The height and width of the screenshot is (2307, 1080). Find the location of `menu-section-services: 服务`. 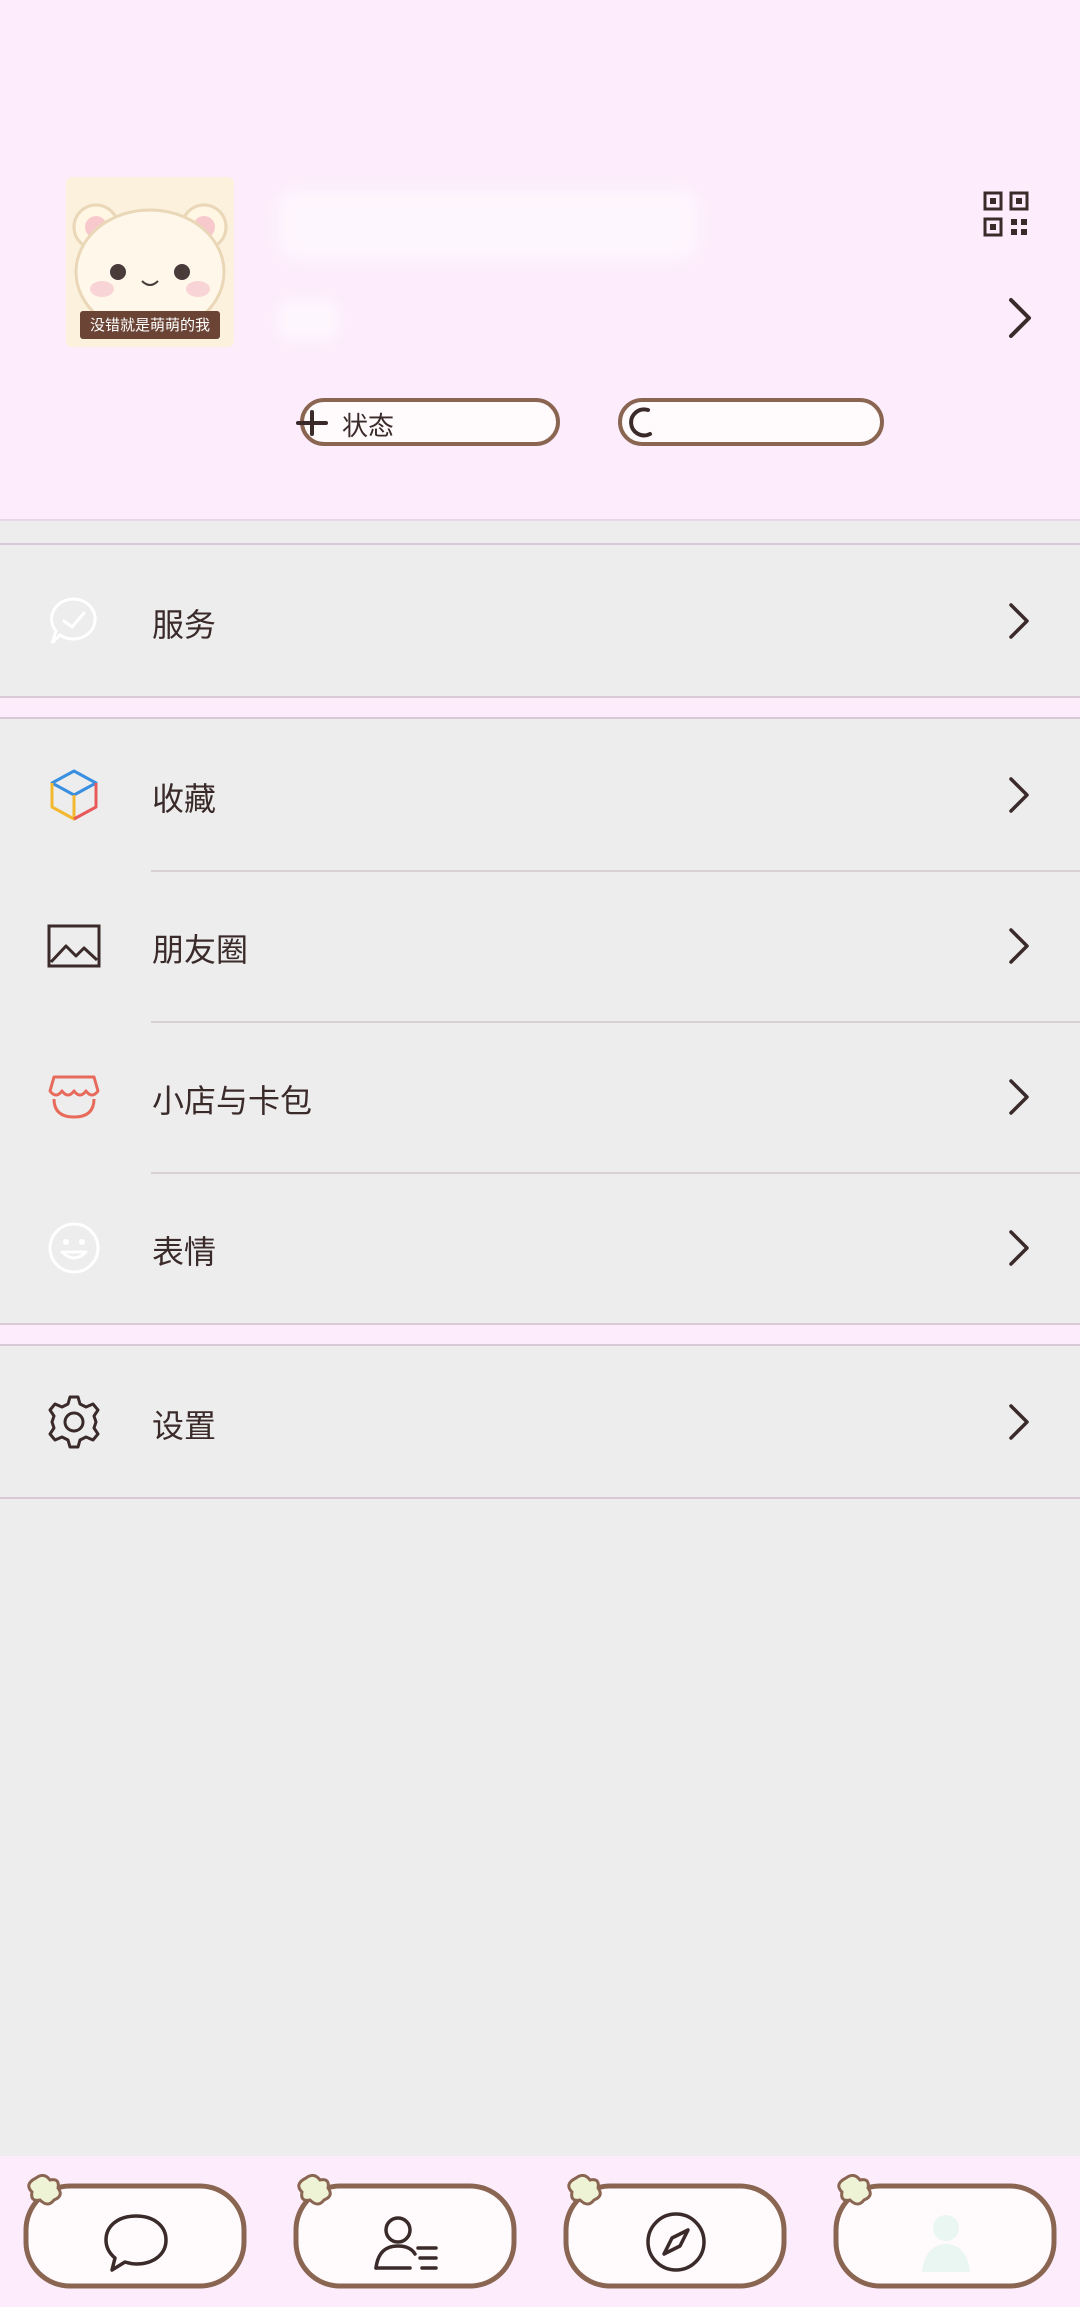

menu-section-services: 服务 is located at coordinates (540, 620).